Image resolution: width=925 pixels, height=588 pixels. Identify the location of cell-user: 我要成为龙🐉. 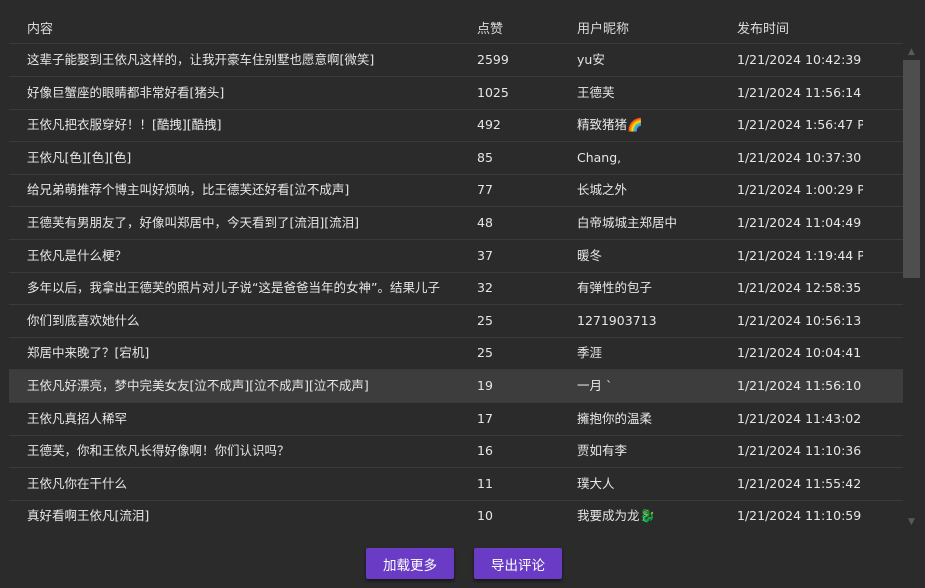
(616, 515).